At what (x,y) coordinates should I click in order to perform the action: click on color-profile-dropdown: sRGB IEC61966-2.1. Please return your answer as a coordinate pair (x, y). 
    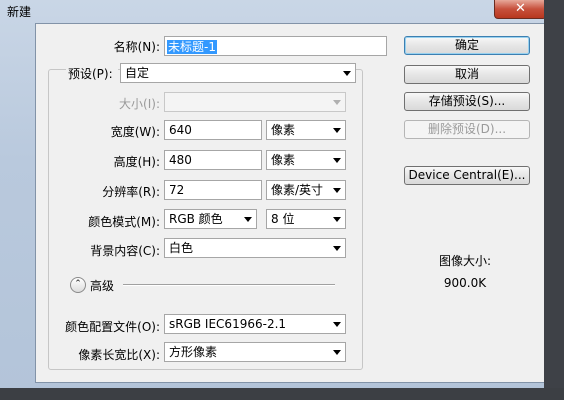
    Looking at the image, I should click on (255, 324).